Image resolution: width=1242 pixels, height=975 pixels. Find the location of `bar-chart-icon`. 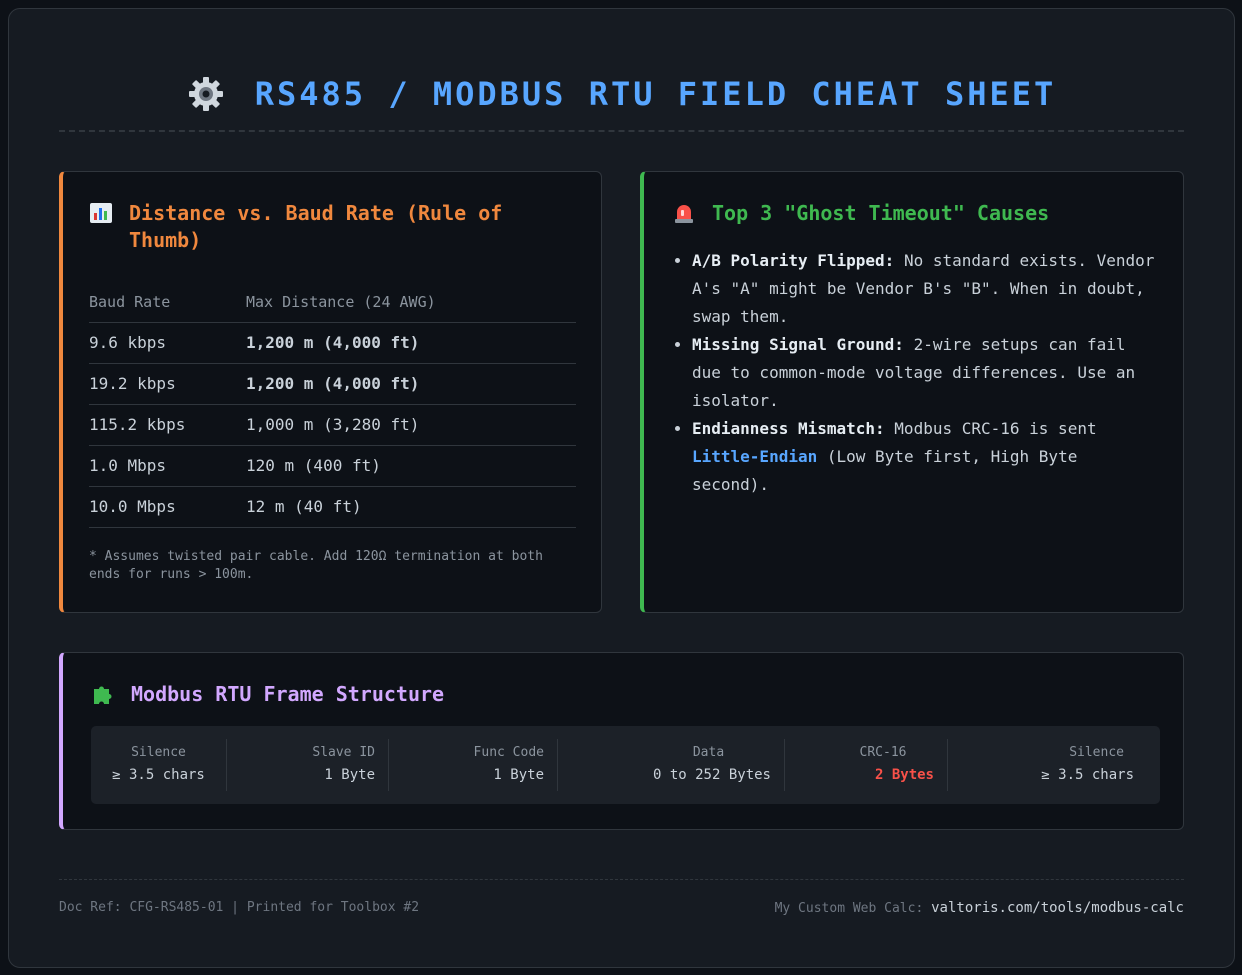

bar-chart-icon is located at coordinates (102, 214).